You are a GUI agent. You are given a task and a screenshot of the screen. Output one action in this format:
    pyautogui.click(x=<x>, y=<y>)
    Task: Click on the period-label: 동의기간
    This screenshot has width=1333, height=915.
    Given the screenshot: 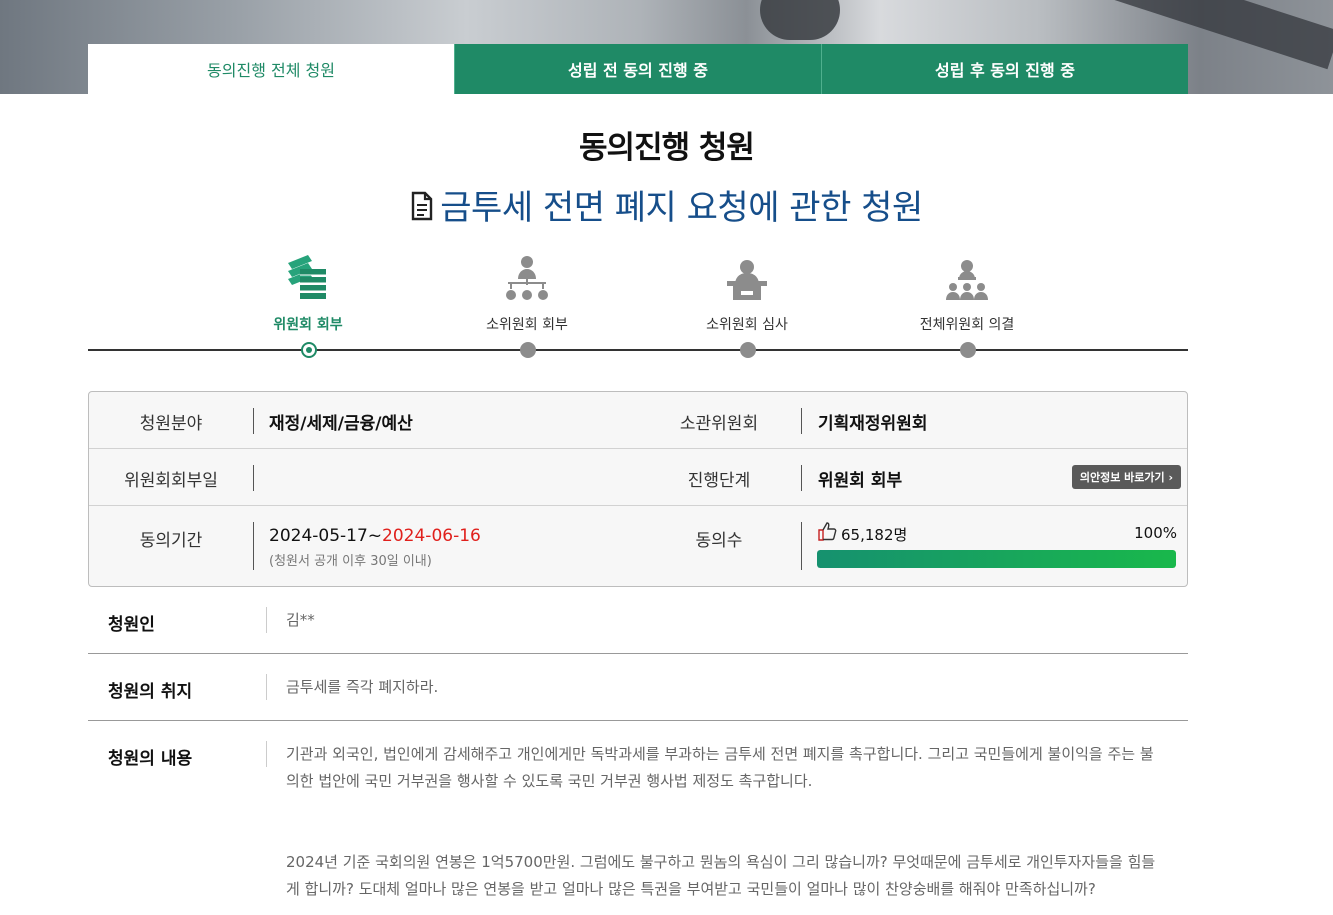 What is the action you would take?
    pyautogui.click(x=171, y=541)
    